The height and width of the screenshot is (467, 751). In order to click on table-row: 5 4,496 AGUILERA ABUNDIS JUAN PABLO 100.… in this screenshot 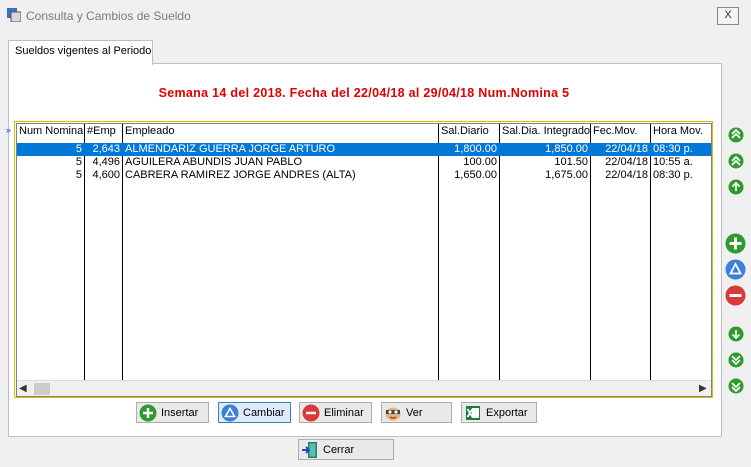, I will do `click(364, 162)`.